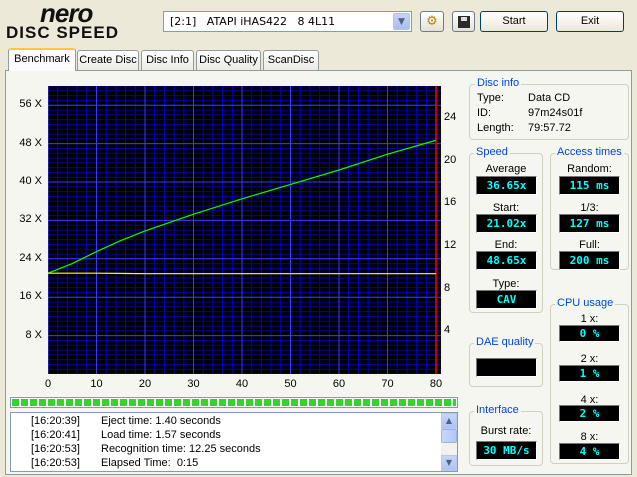 Image resolution: width=637 pixels, height=477 pixels. Describe the element at coordinates (436, 384) in the screenshot. I see `x-tick-label: 80` at that location.